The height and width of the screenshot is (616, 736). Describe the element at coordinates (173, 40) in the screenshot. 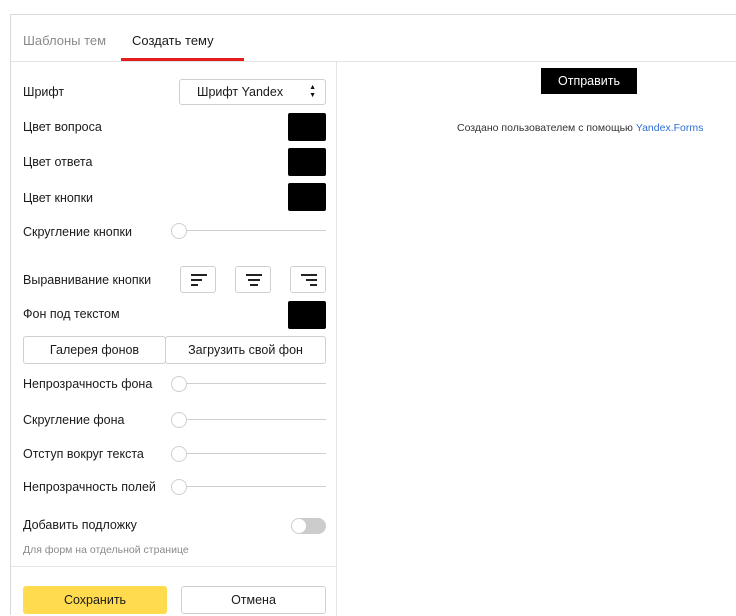

I see `tab-create-theme: Создать тему` at that location.